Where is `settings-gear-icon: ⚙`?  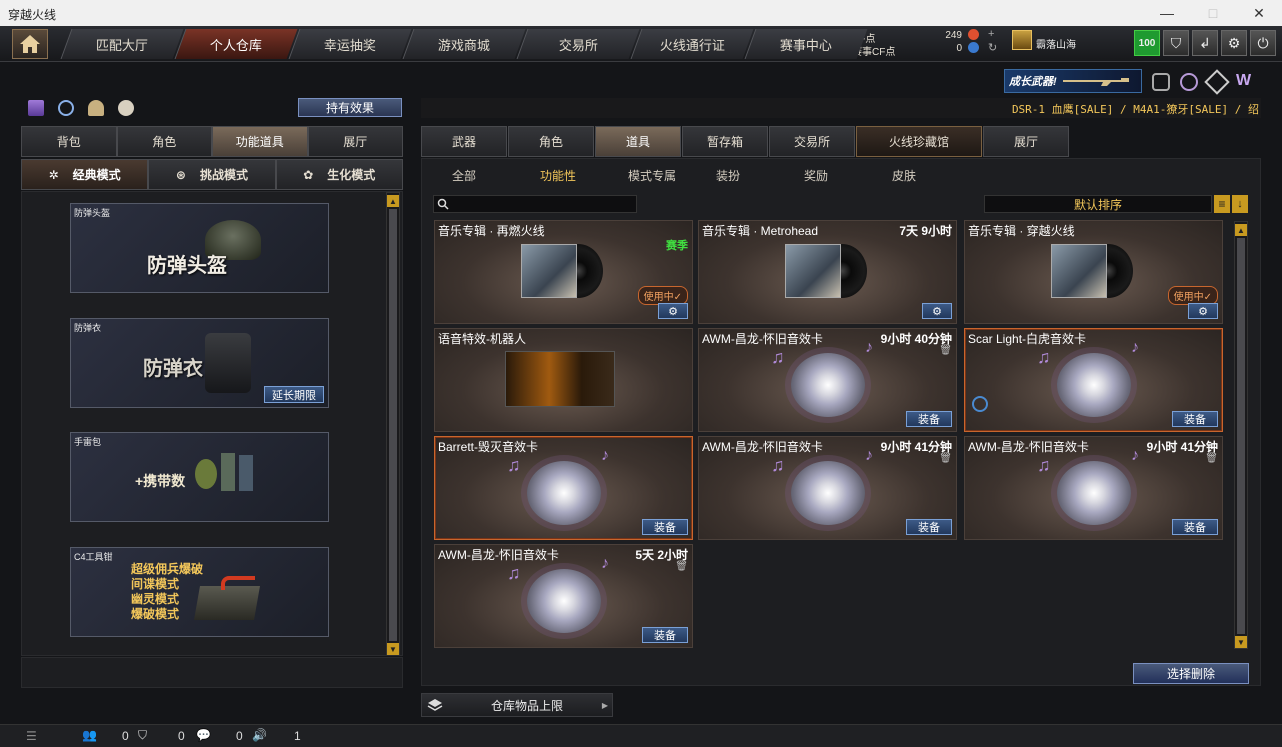 settings-gear-icon: ⚙ is located at coordinates (1234, 43).